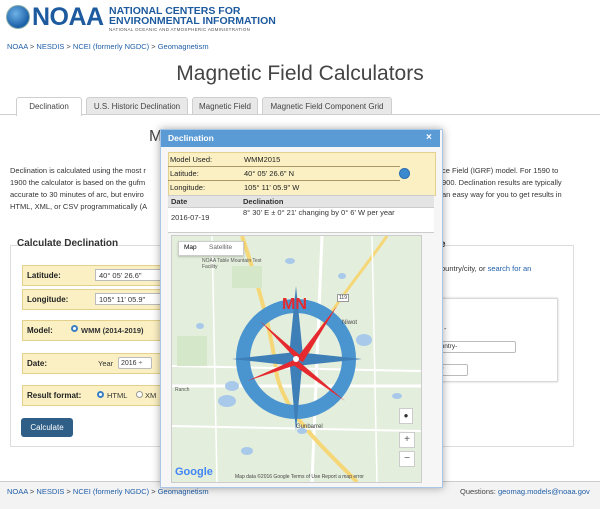 The width and height of the screenshot is (600, 509). I want to click on intro-text-line2: 1900 the calculator is based on the gufm, so click(78, 182).